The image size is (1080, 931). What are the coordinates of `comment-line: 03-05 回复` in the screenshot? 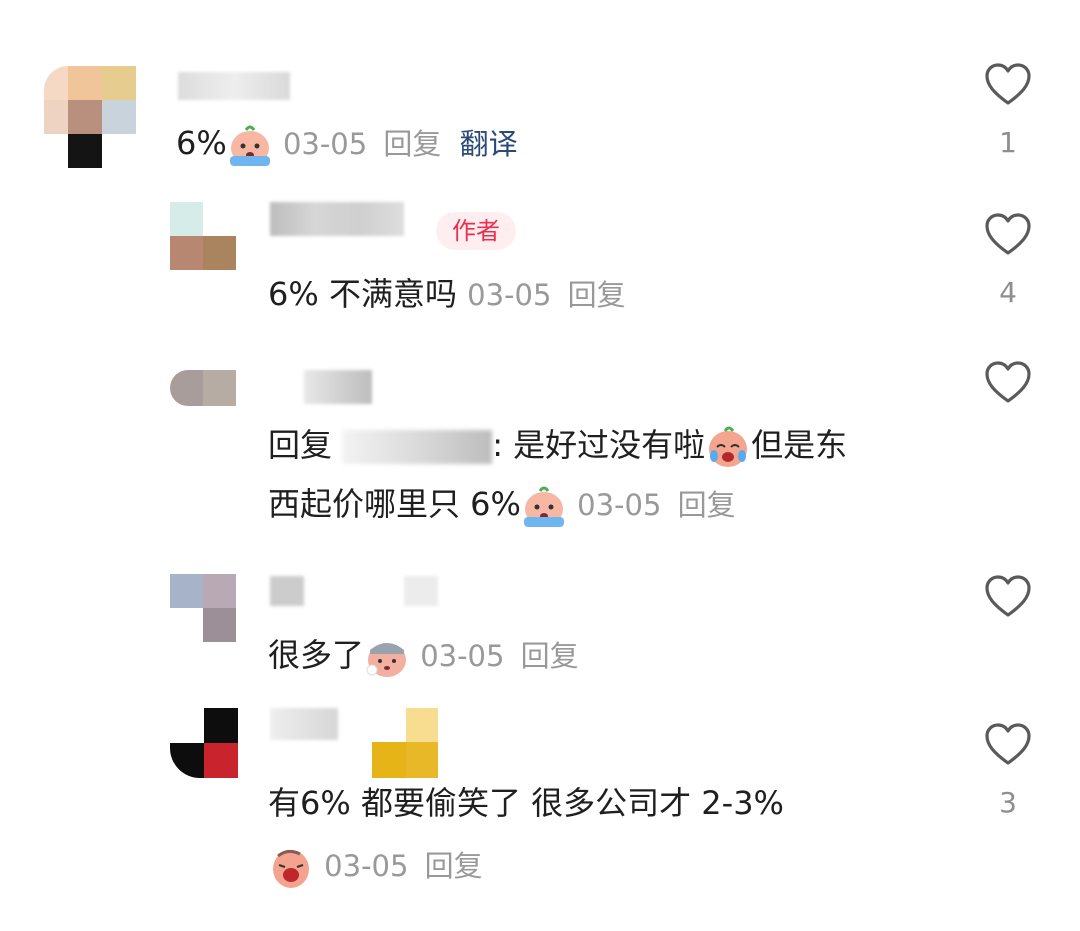 It's located at (375, 865).